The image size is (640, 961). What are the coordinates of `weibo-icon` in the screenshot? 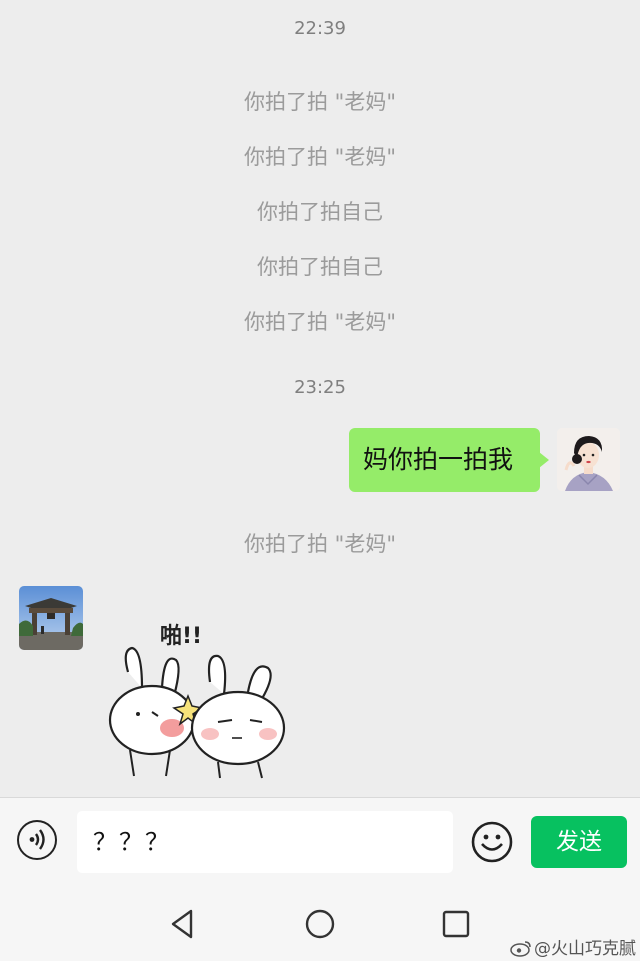 It's located at (520, 949).